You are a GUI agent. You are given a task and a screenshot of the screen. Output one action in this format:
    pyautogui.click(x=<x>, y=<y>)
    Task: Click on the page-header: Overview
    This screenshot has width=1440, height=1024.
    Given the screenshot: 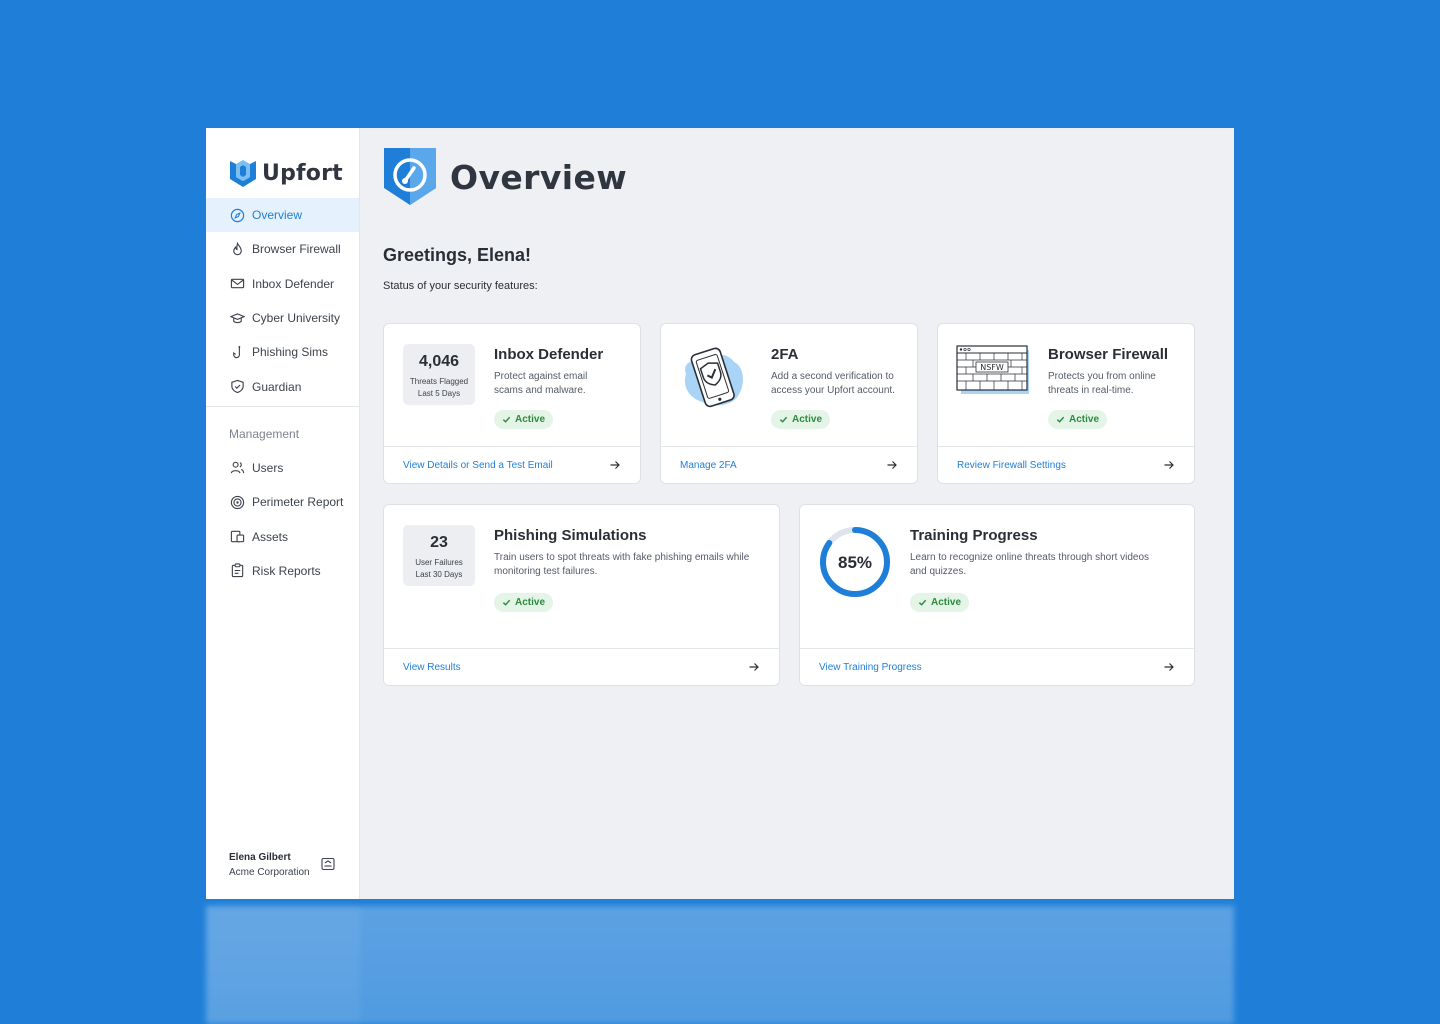 What is the action you would take?
    pyautogui.click(x=505, y=177)
    